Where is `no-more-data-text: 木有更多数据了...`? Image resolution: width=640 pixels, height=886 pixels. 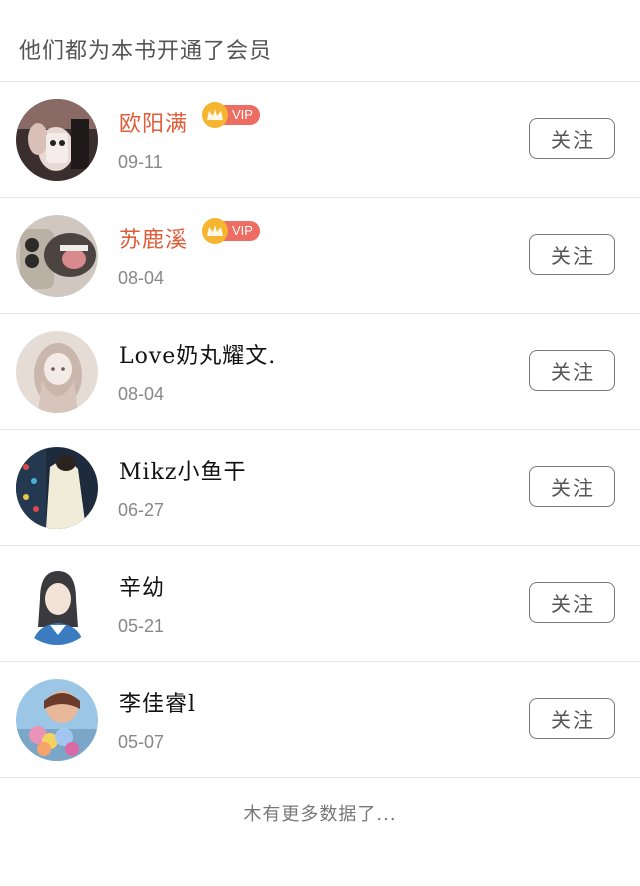 no-more-data-text: 木有更多数据了... is located at coordinates (320, 814).